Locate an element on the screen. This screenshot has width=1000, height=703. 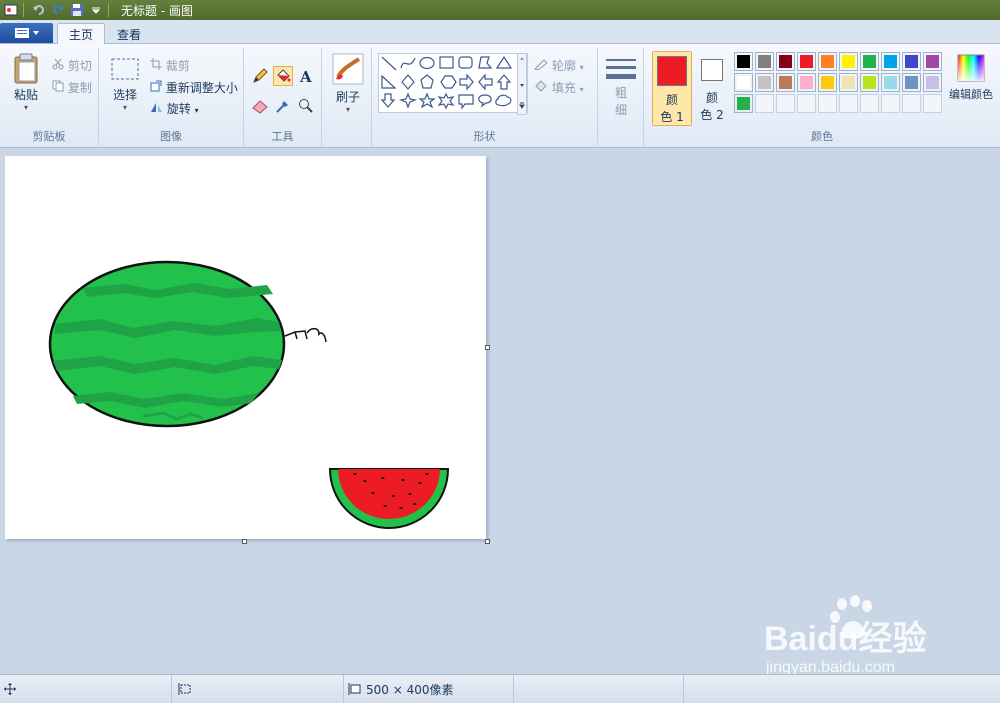
color2-swatch is located at coordinates (712, 70).